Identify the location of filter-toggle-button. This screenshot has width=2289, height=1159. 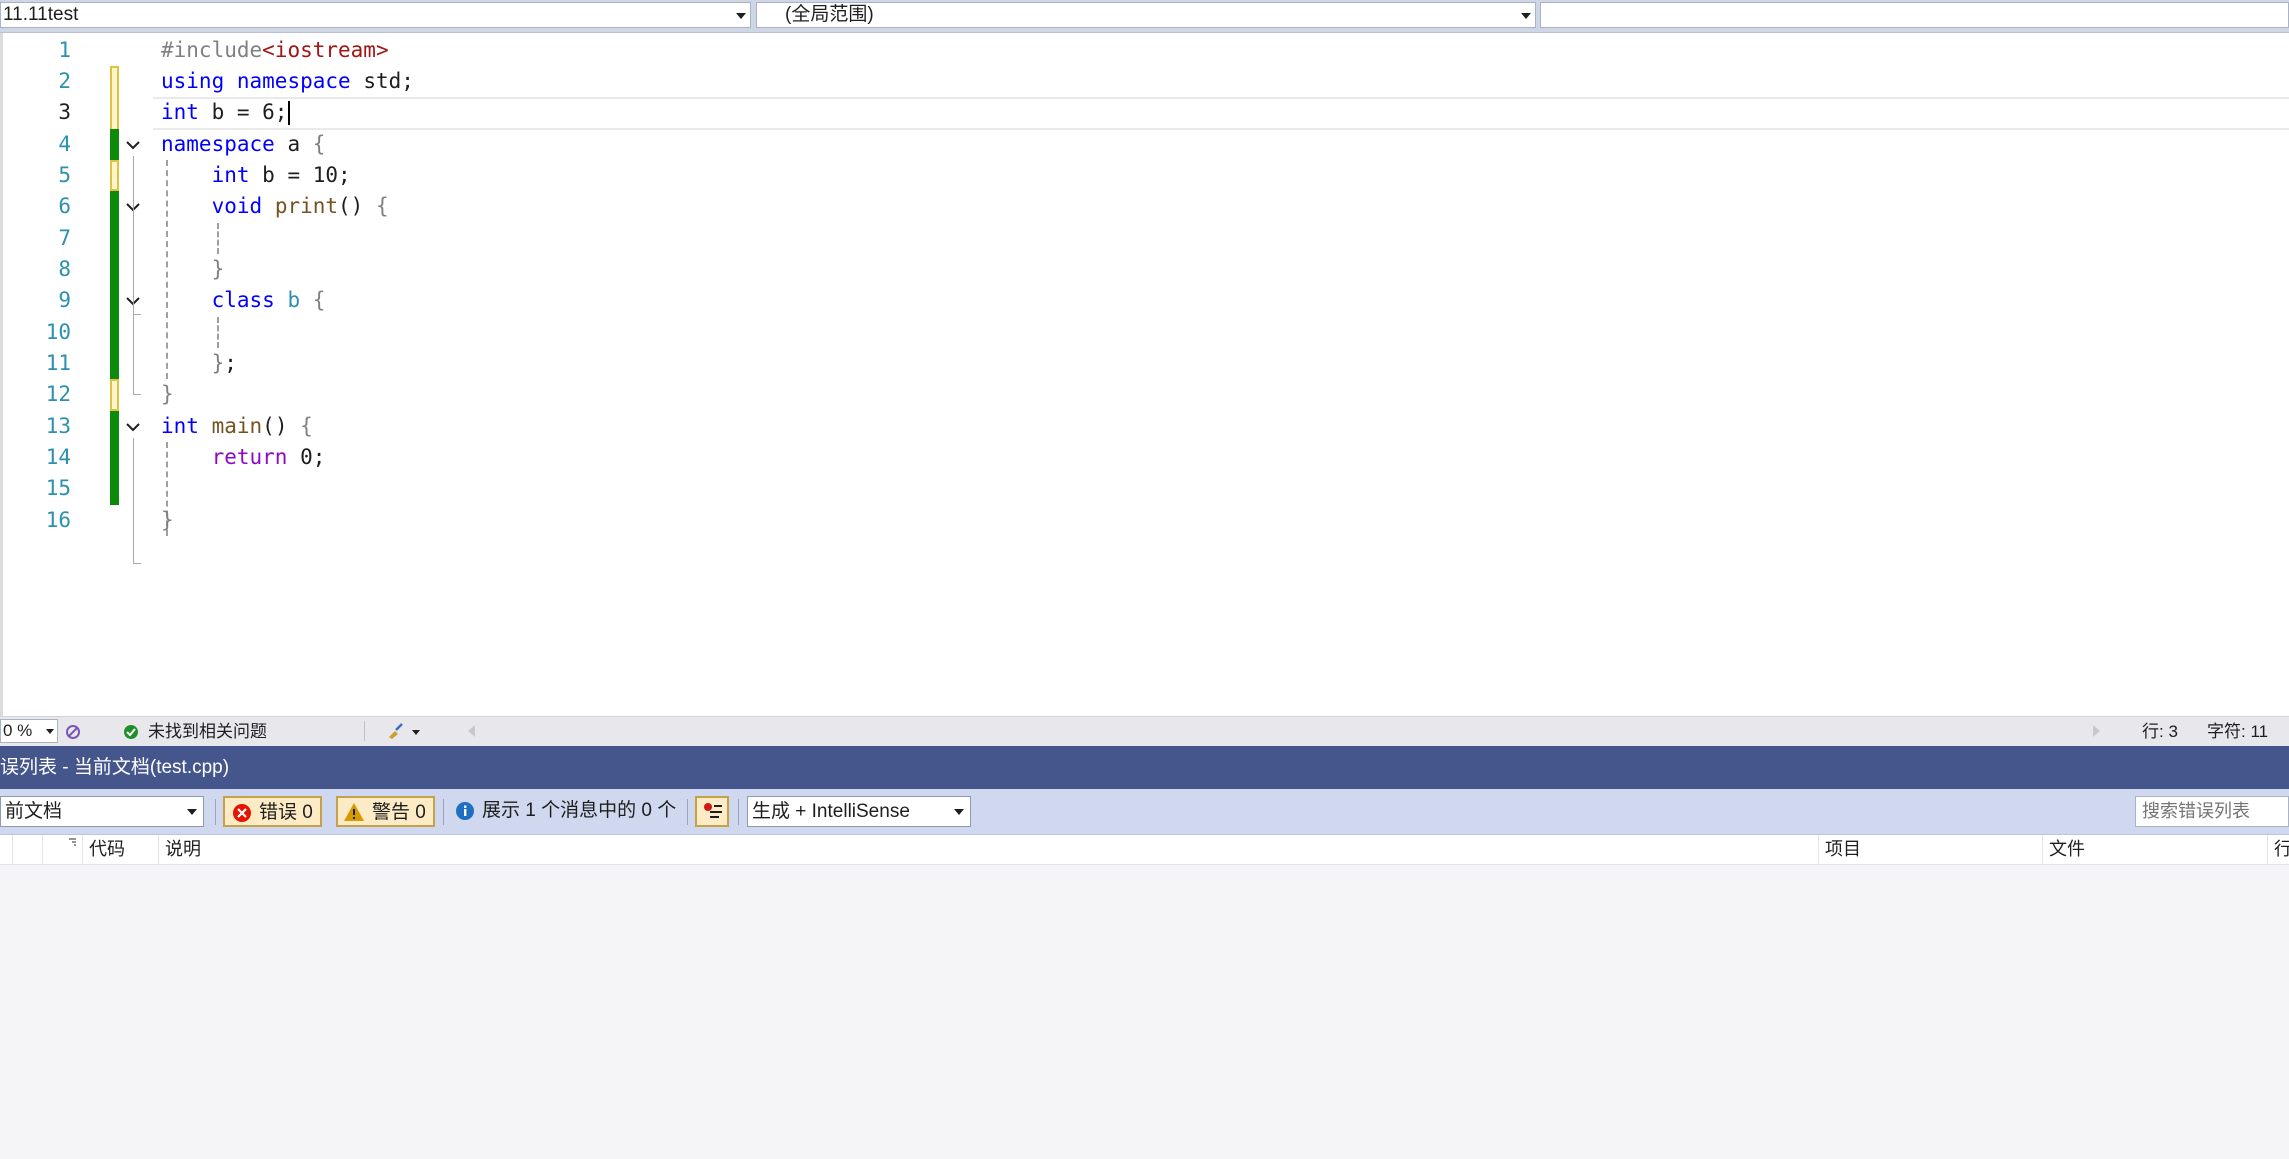
(712, 811).